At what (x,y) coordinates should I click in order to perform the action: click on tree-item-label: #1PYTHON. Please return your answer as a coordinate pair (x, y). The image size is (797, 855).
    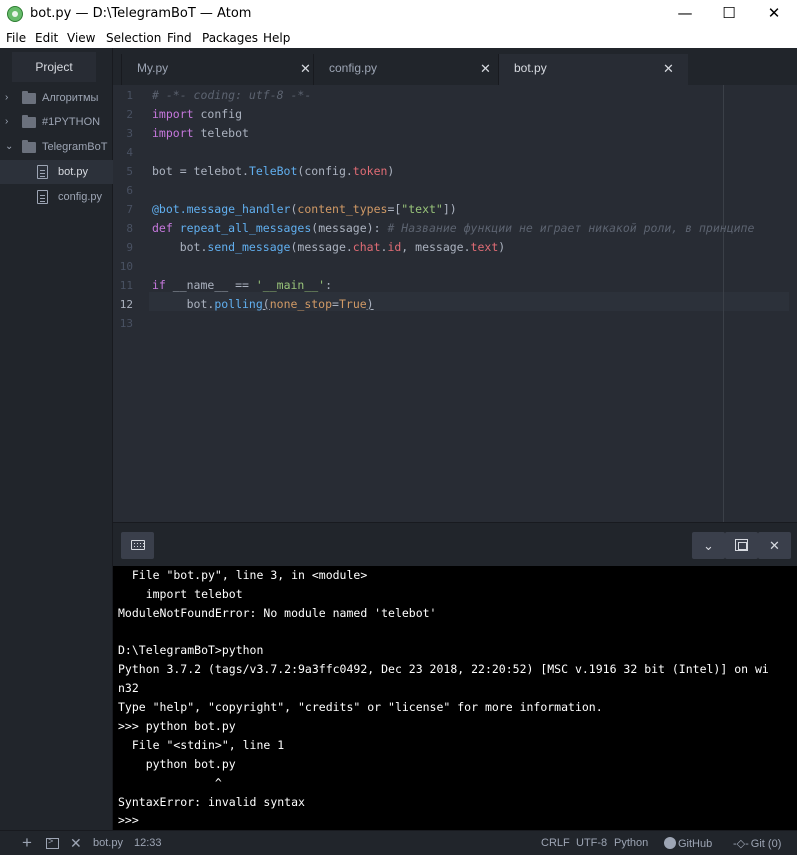
    Looking at the image, I should click on (71, 122).